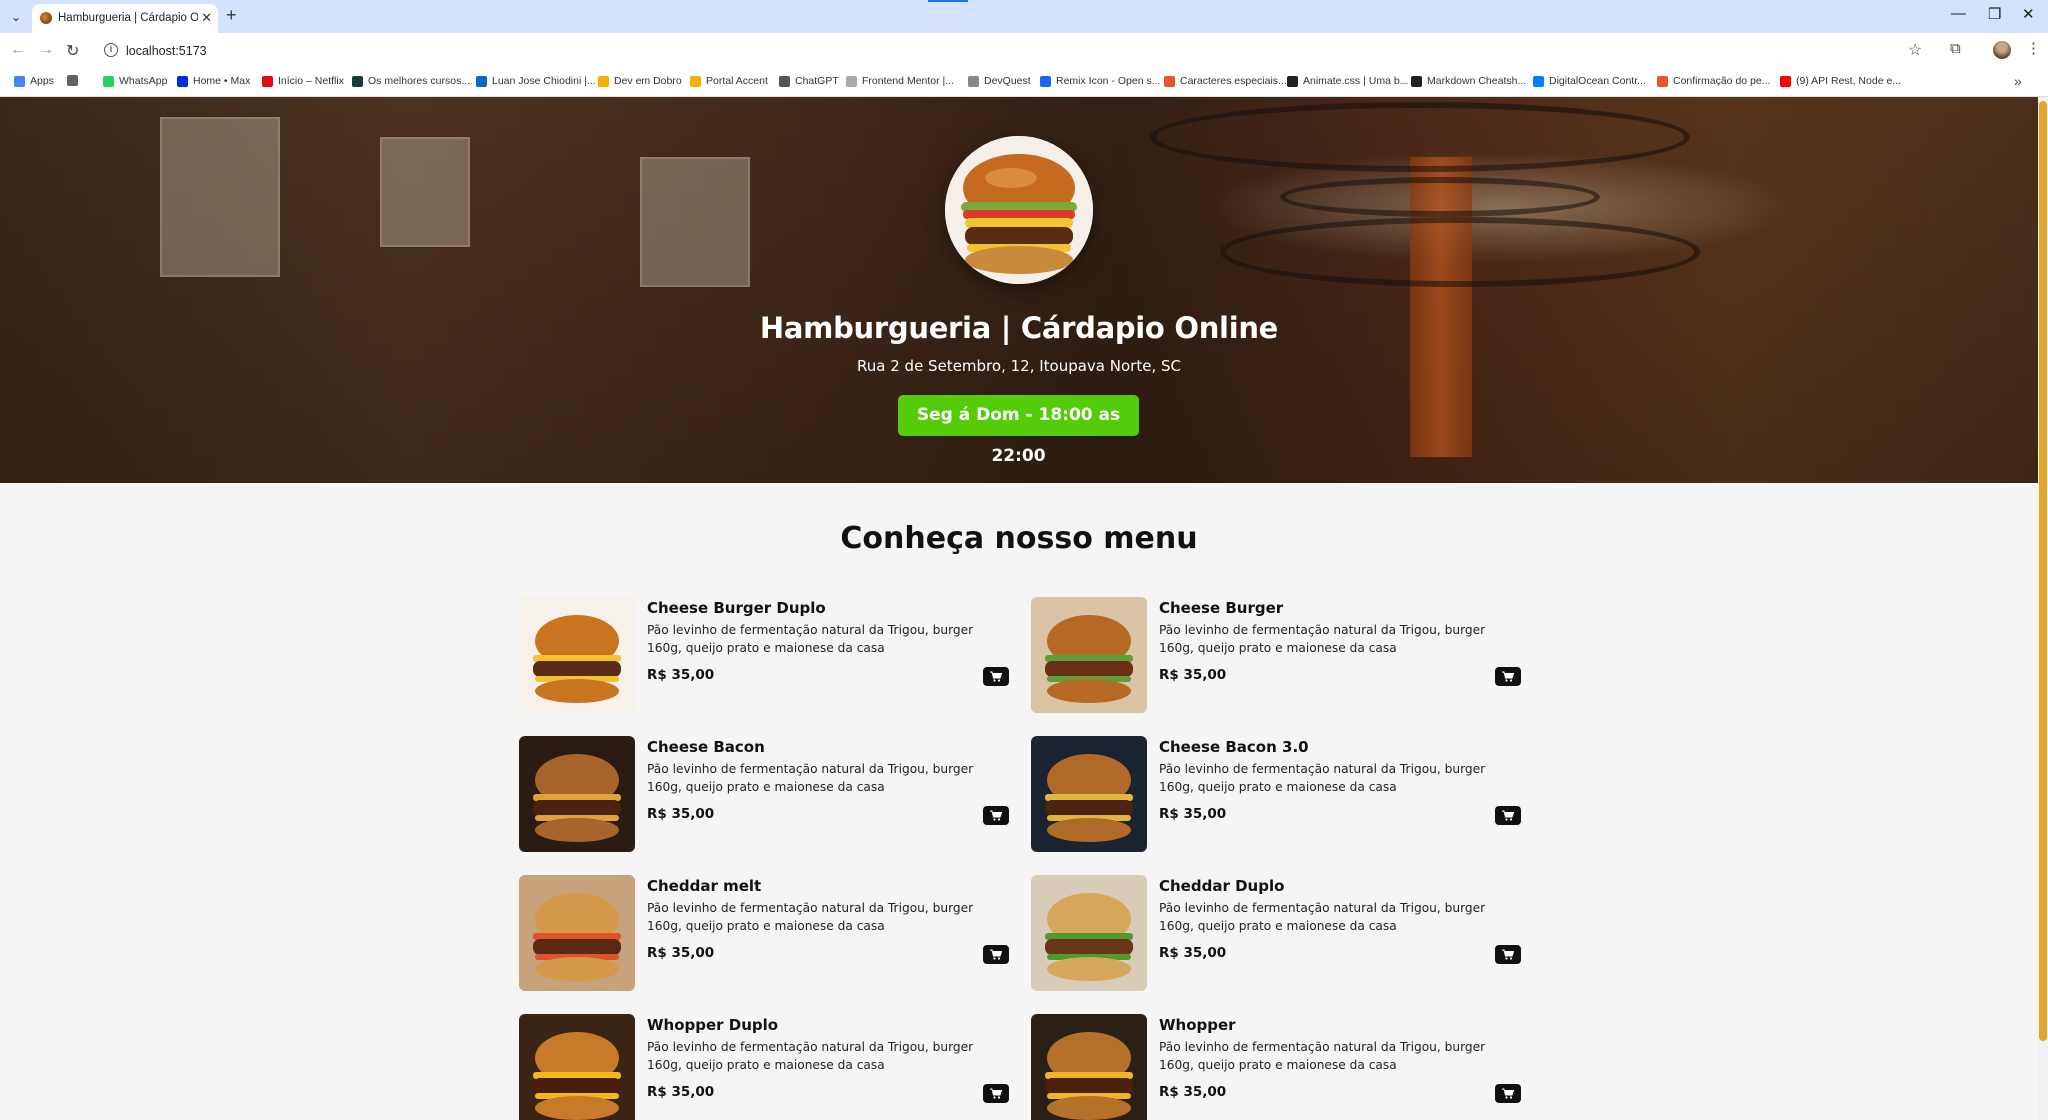 The width and height of the screenshot is (2048, 1120). I want to click on tab-close-icon: ✕, so click(206, 18).